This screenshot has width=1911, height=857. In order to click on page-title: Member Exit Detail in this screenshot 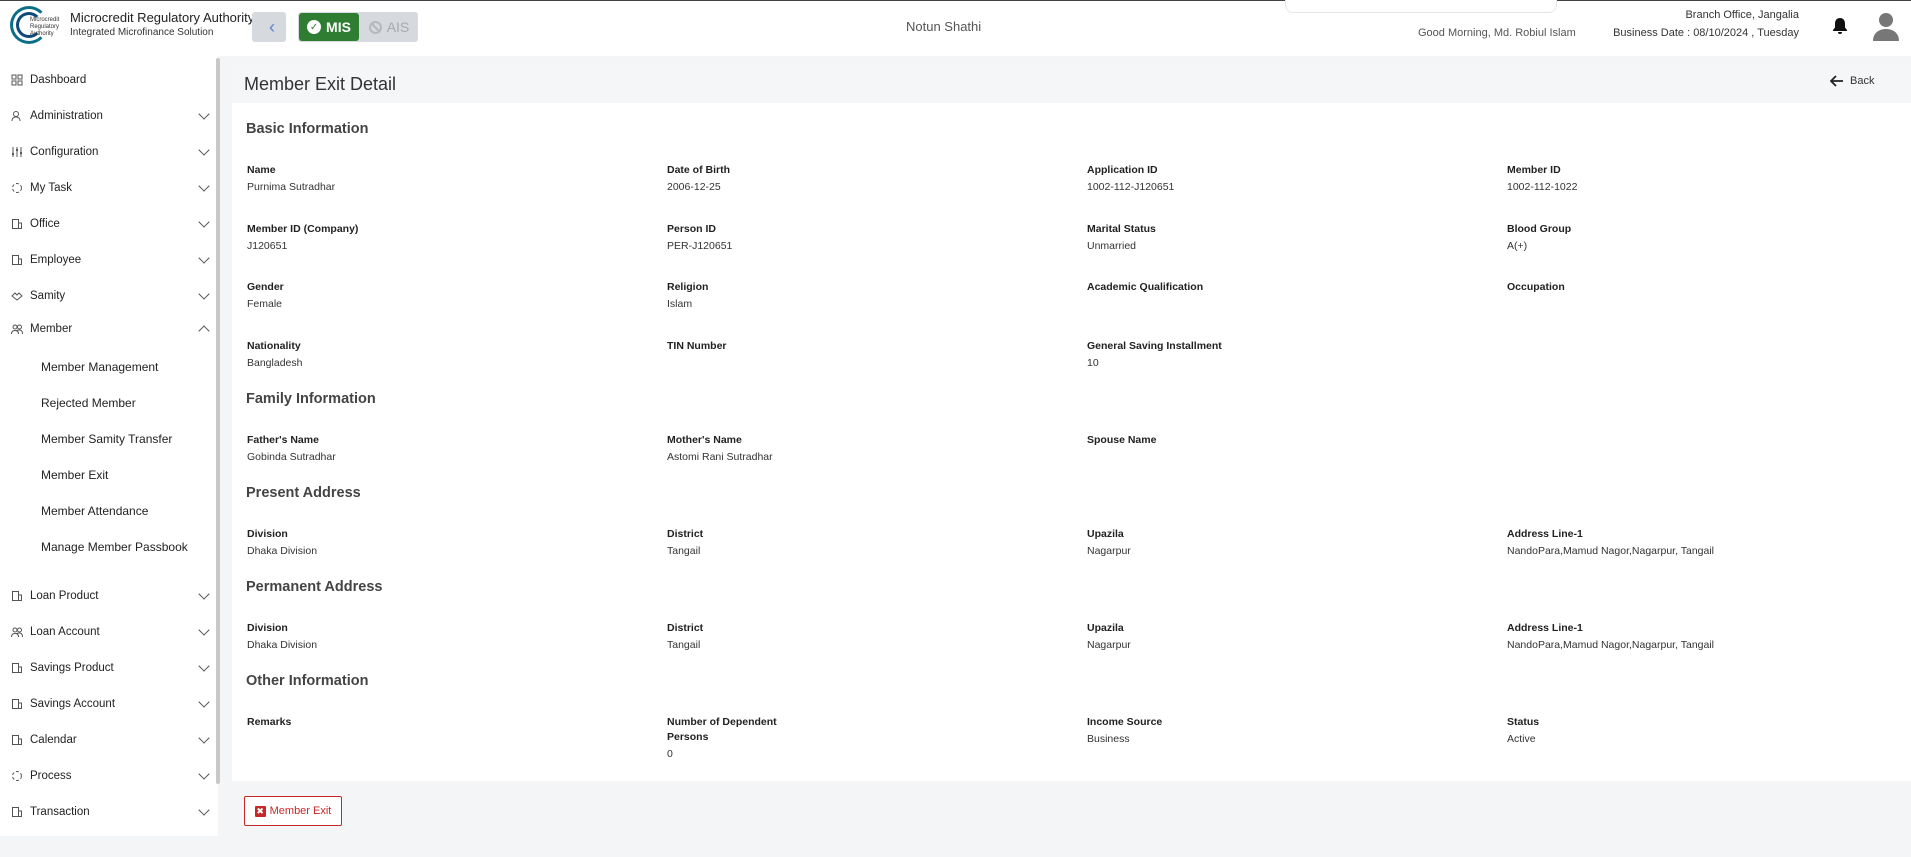, I will do `click(320, 84)`.